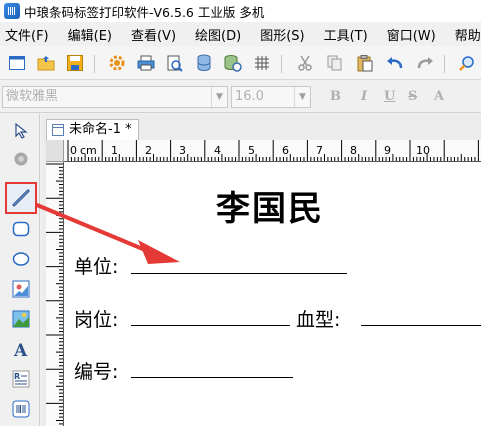 The height and width of the screenshot is (426, 481). What do you see at coordinates (144, 12) in the screenshot?
I see `window-title: 中琅条码标签打印软件-V6.5.6 工业版 多机` at bounding box center [144, 12].